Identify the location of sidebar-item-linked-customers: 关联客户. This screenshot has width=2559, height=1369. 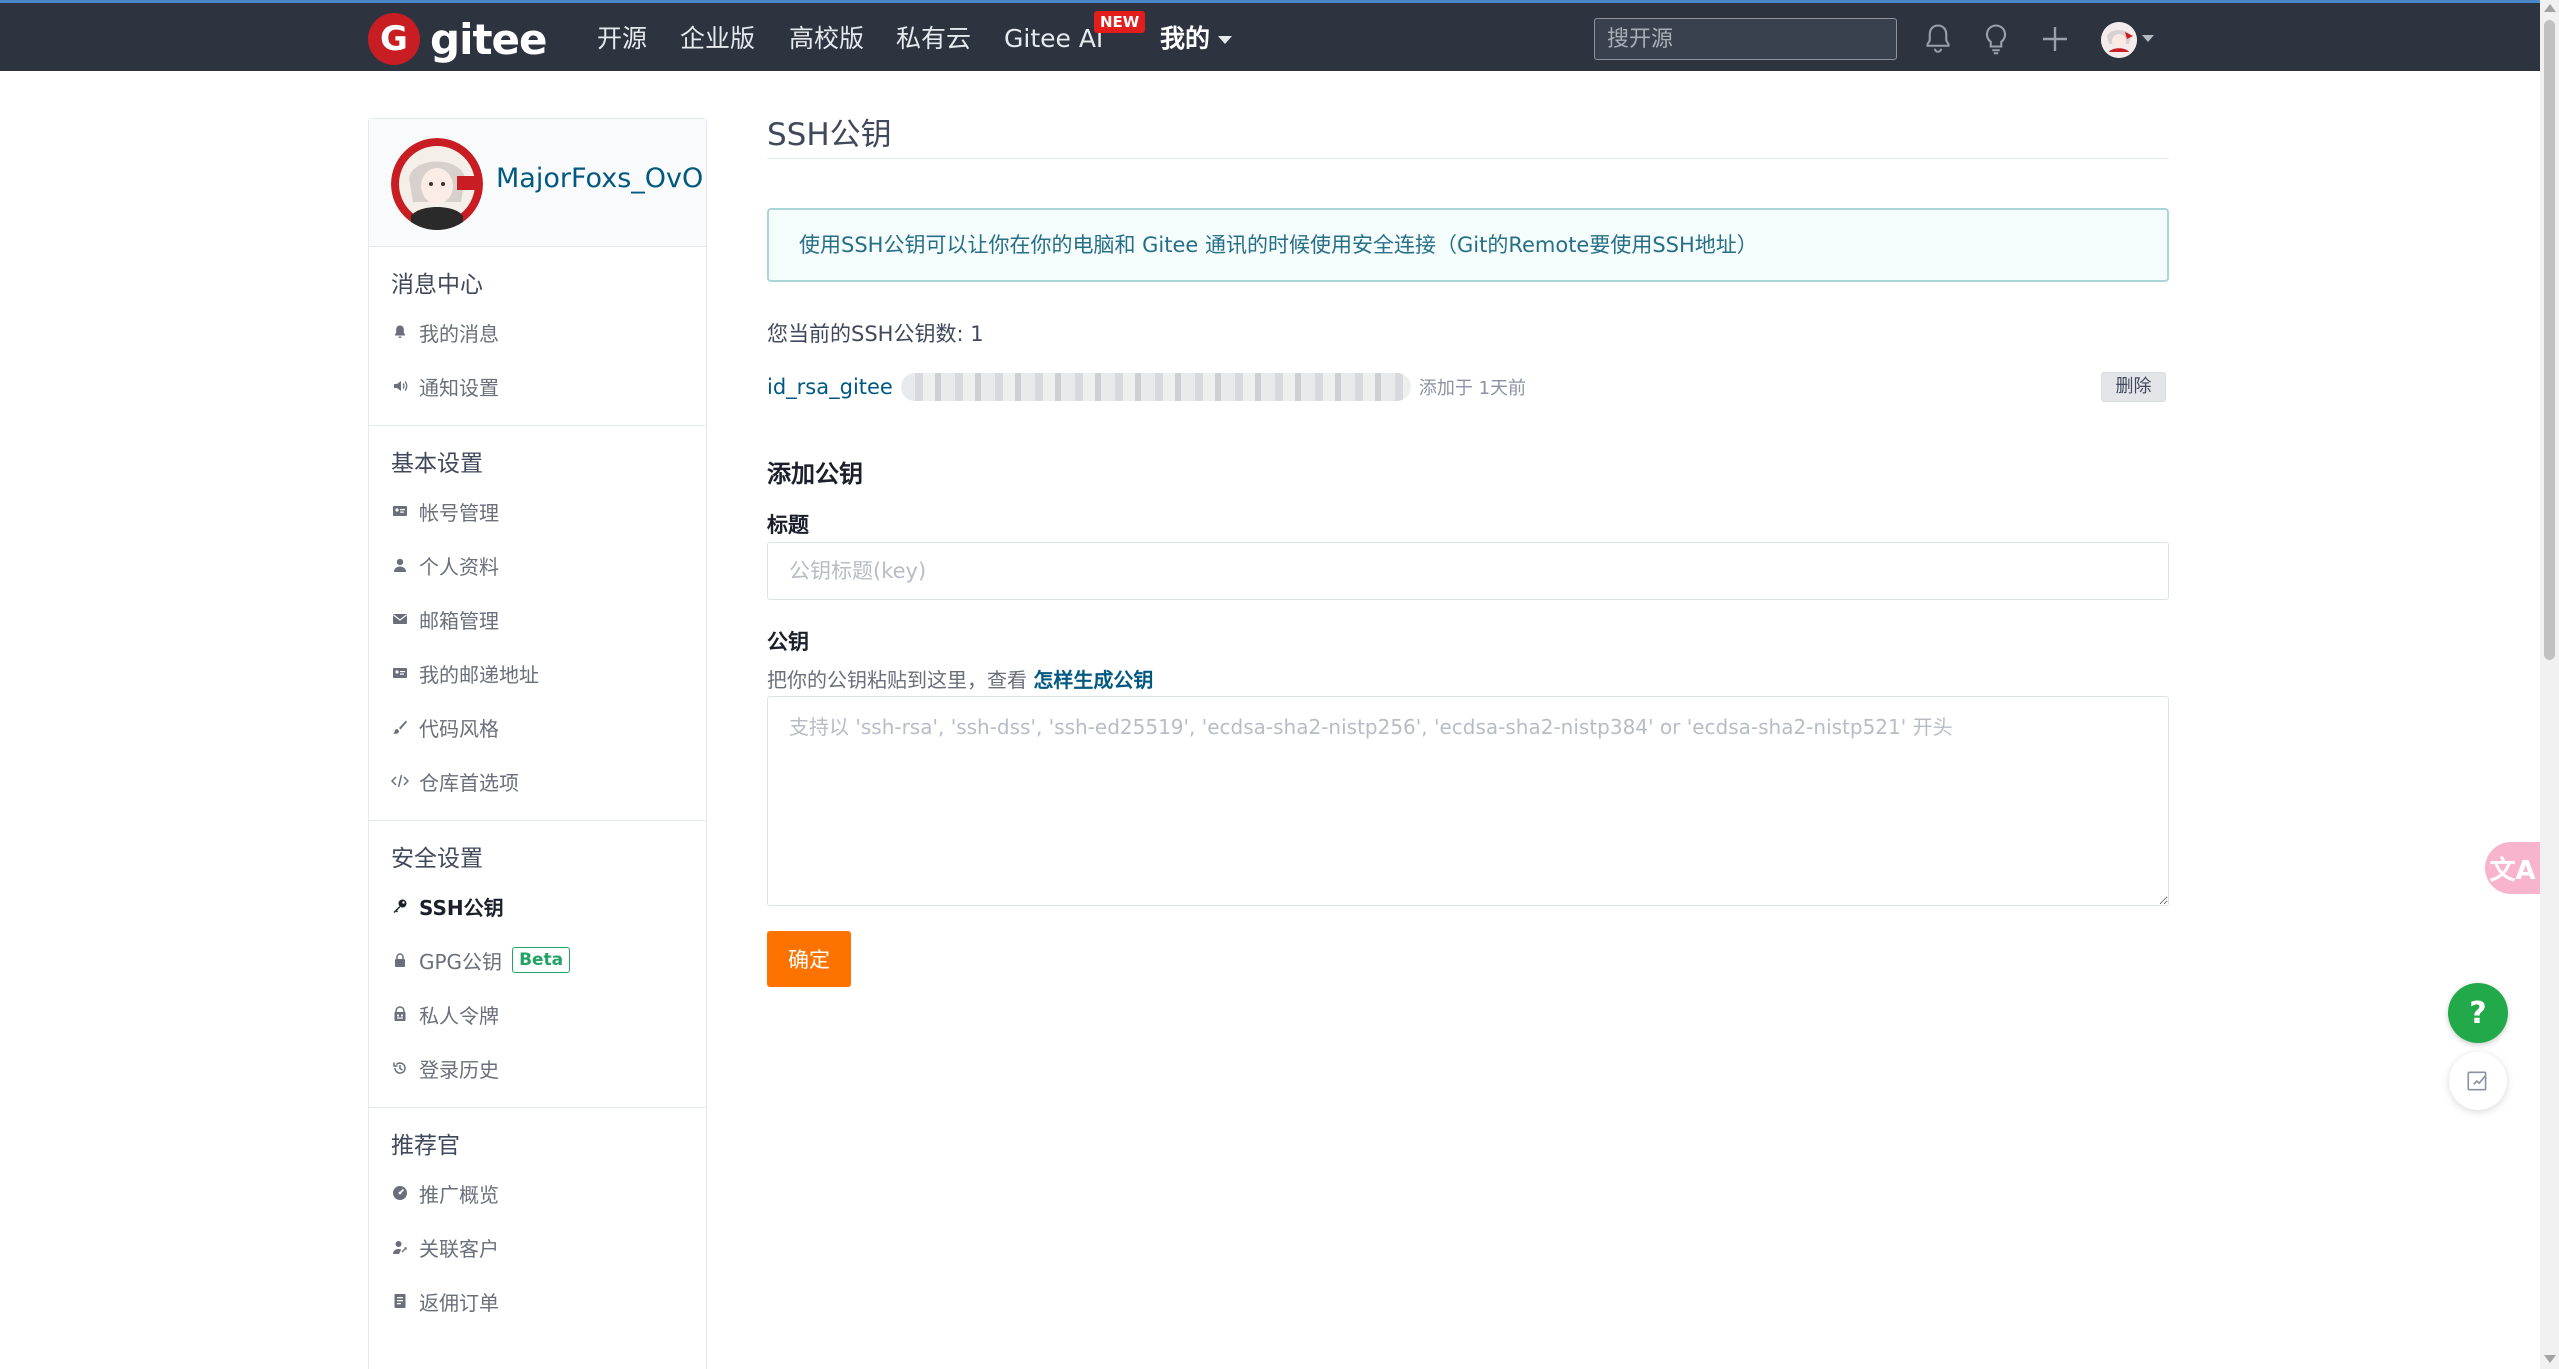
(537, 1247).